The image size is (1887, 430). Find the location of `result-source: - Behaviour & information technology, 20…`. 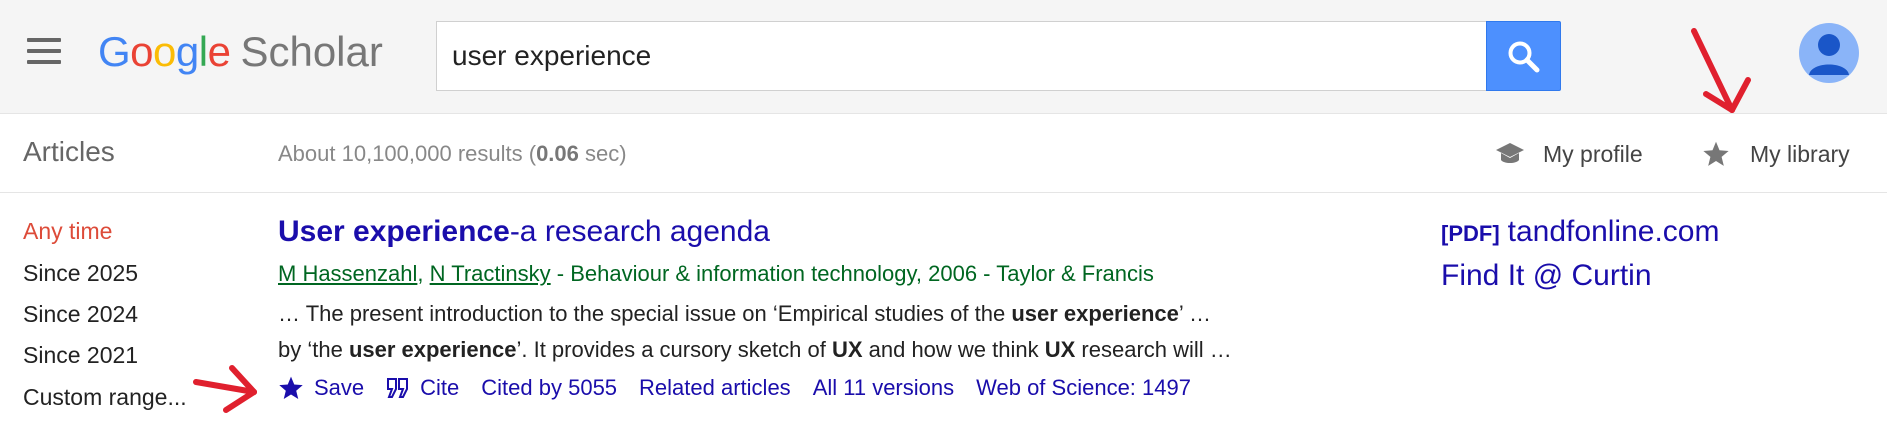

result-source: - Behaviour & information technology, 20… is located at coordinates (852, 273).